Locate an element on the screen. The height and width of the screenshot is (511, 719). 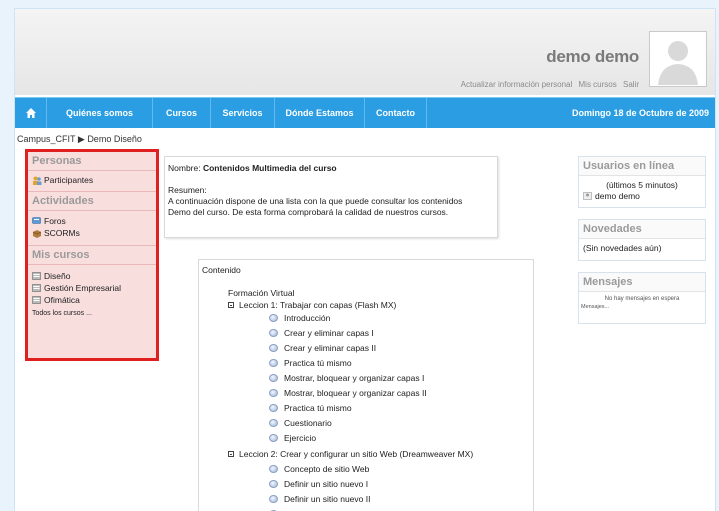
nav-quienes-somos: Quiénes somos is located at coordinates (100, 113).